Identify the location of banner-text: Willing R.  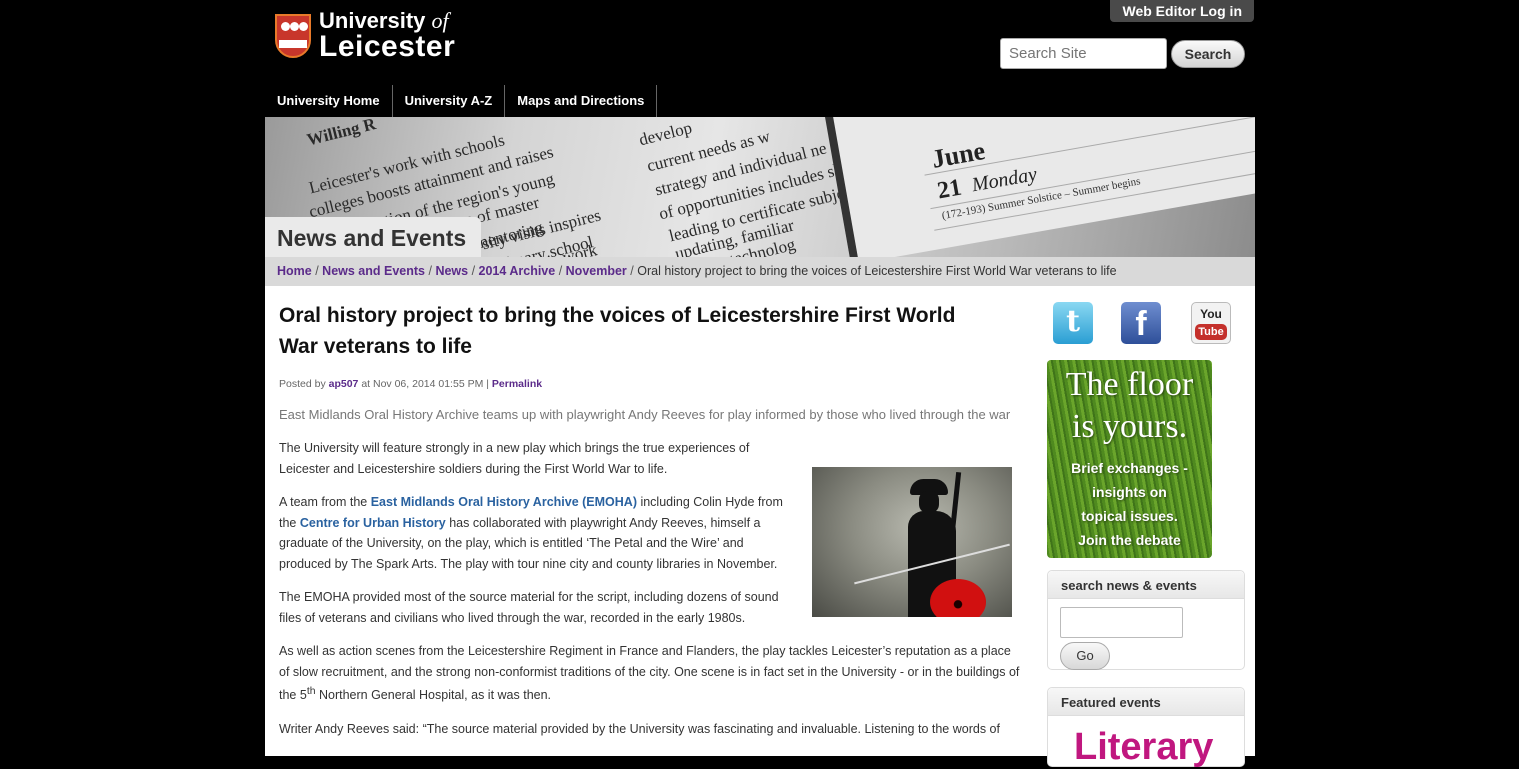
(341, 133).